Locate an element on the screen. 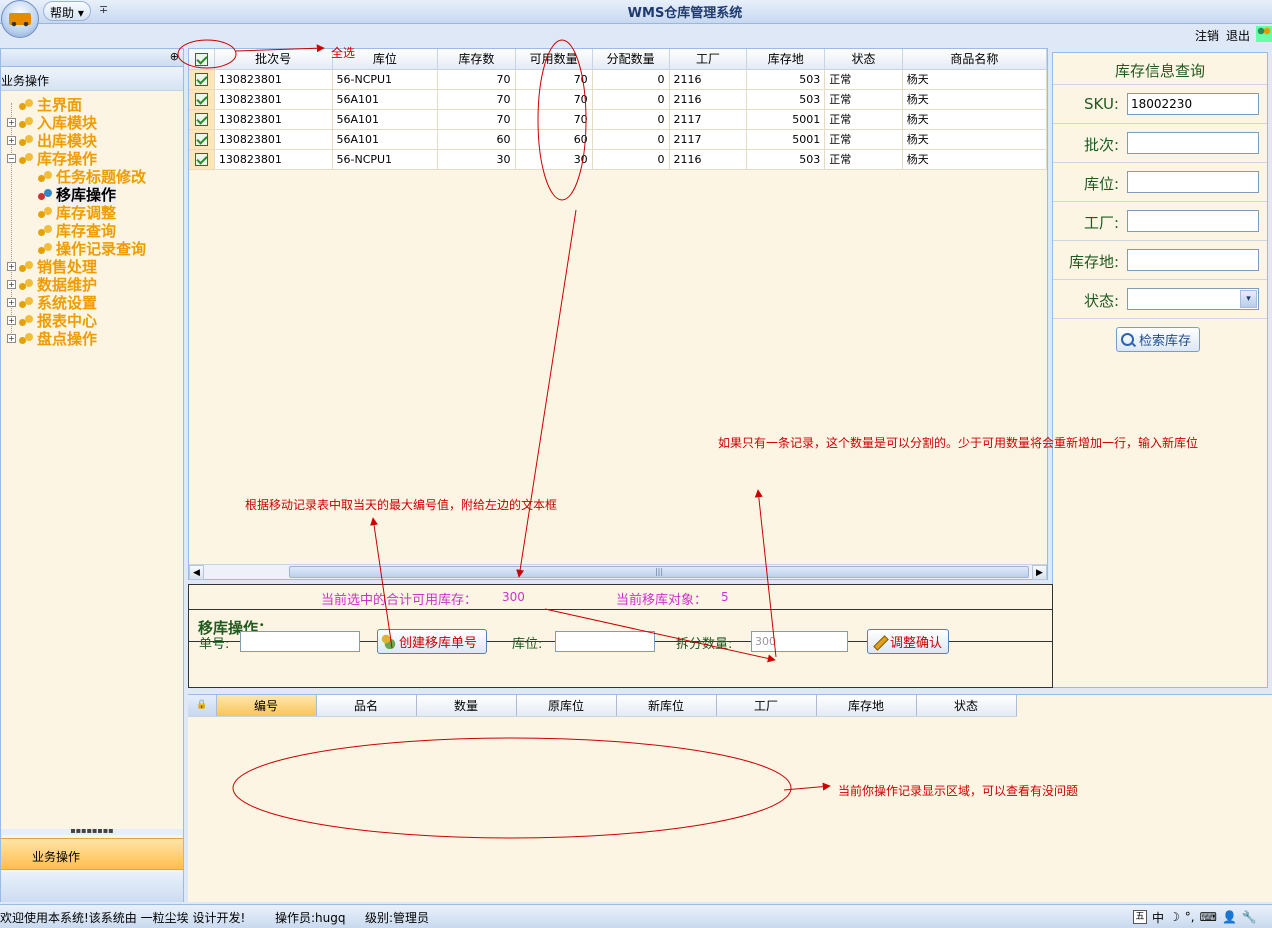 Image resolution: width=1272 pixels, height=928 pixels. log-column-header: 状态 is located at coordinates (966, 706).